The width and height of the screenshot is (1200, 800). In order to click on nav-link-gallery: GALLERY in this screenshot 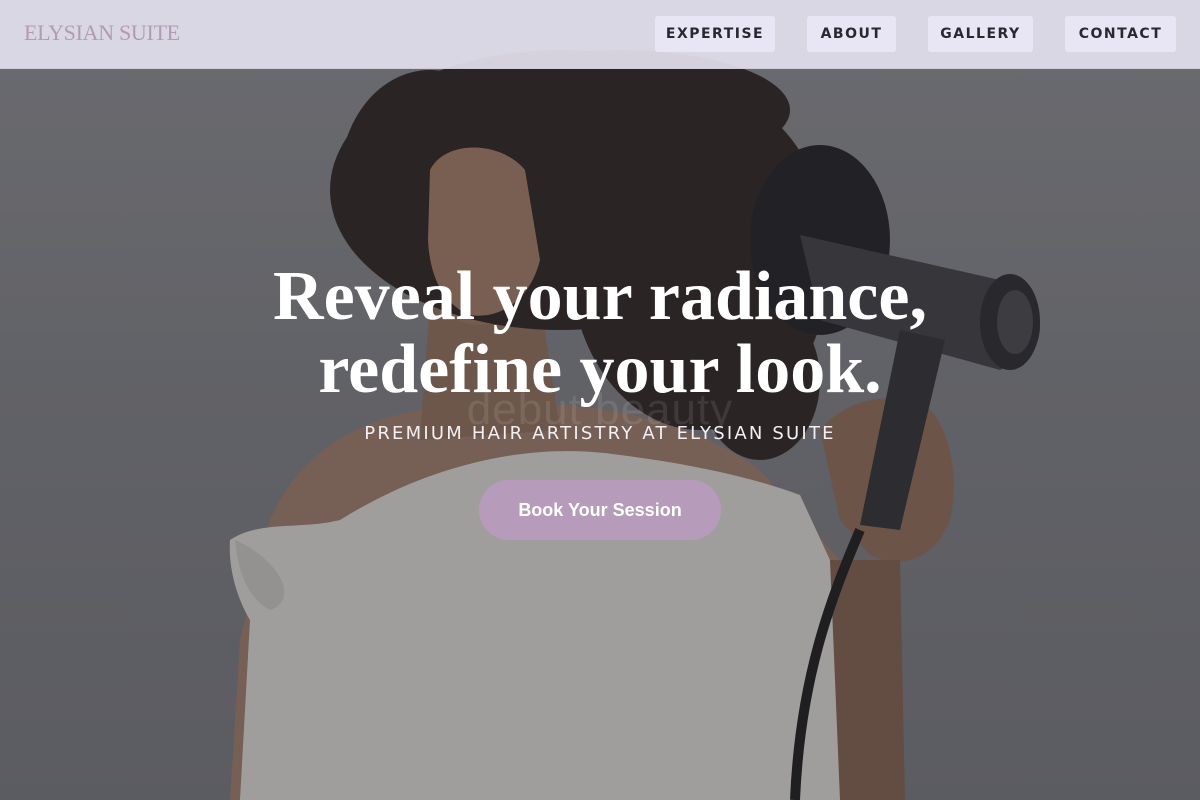, I will do `click(980, 34)`.